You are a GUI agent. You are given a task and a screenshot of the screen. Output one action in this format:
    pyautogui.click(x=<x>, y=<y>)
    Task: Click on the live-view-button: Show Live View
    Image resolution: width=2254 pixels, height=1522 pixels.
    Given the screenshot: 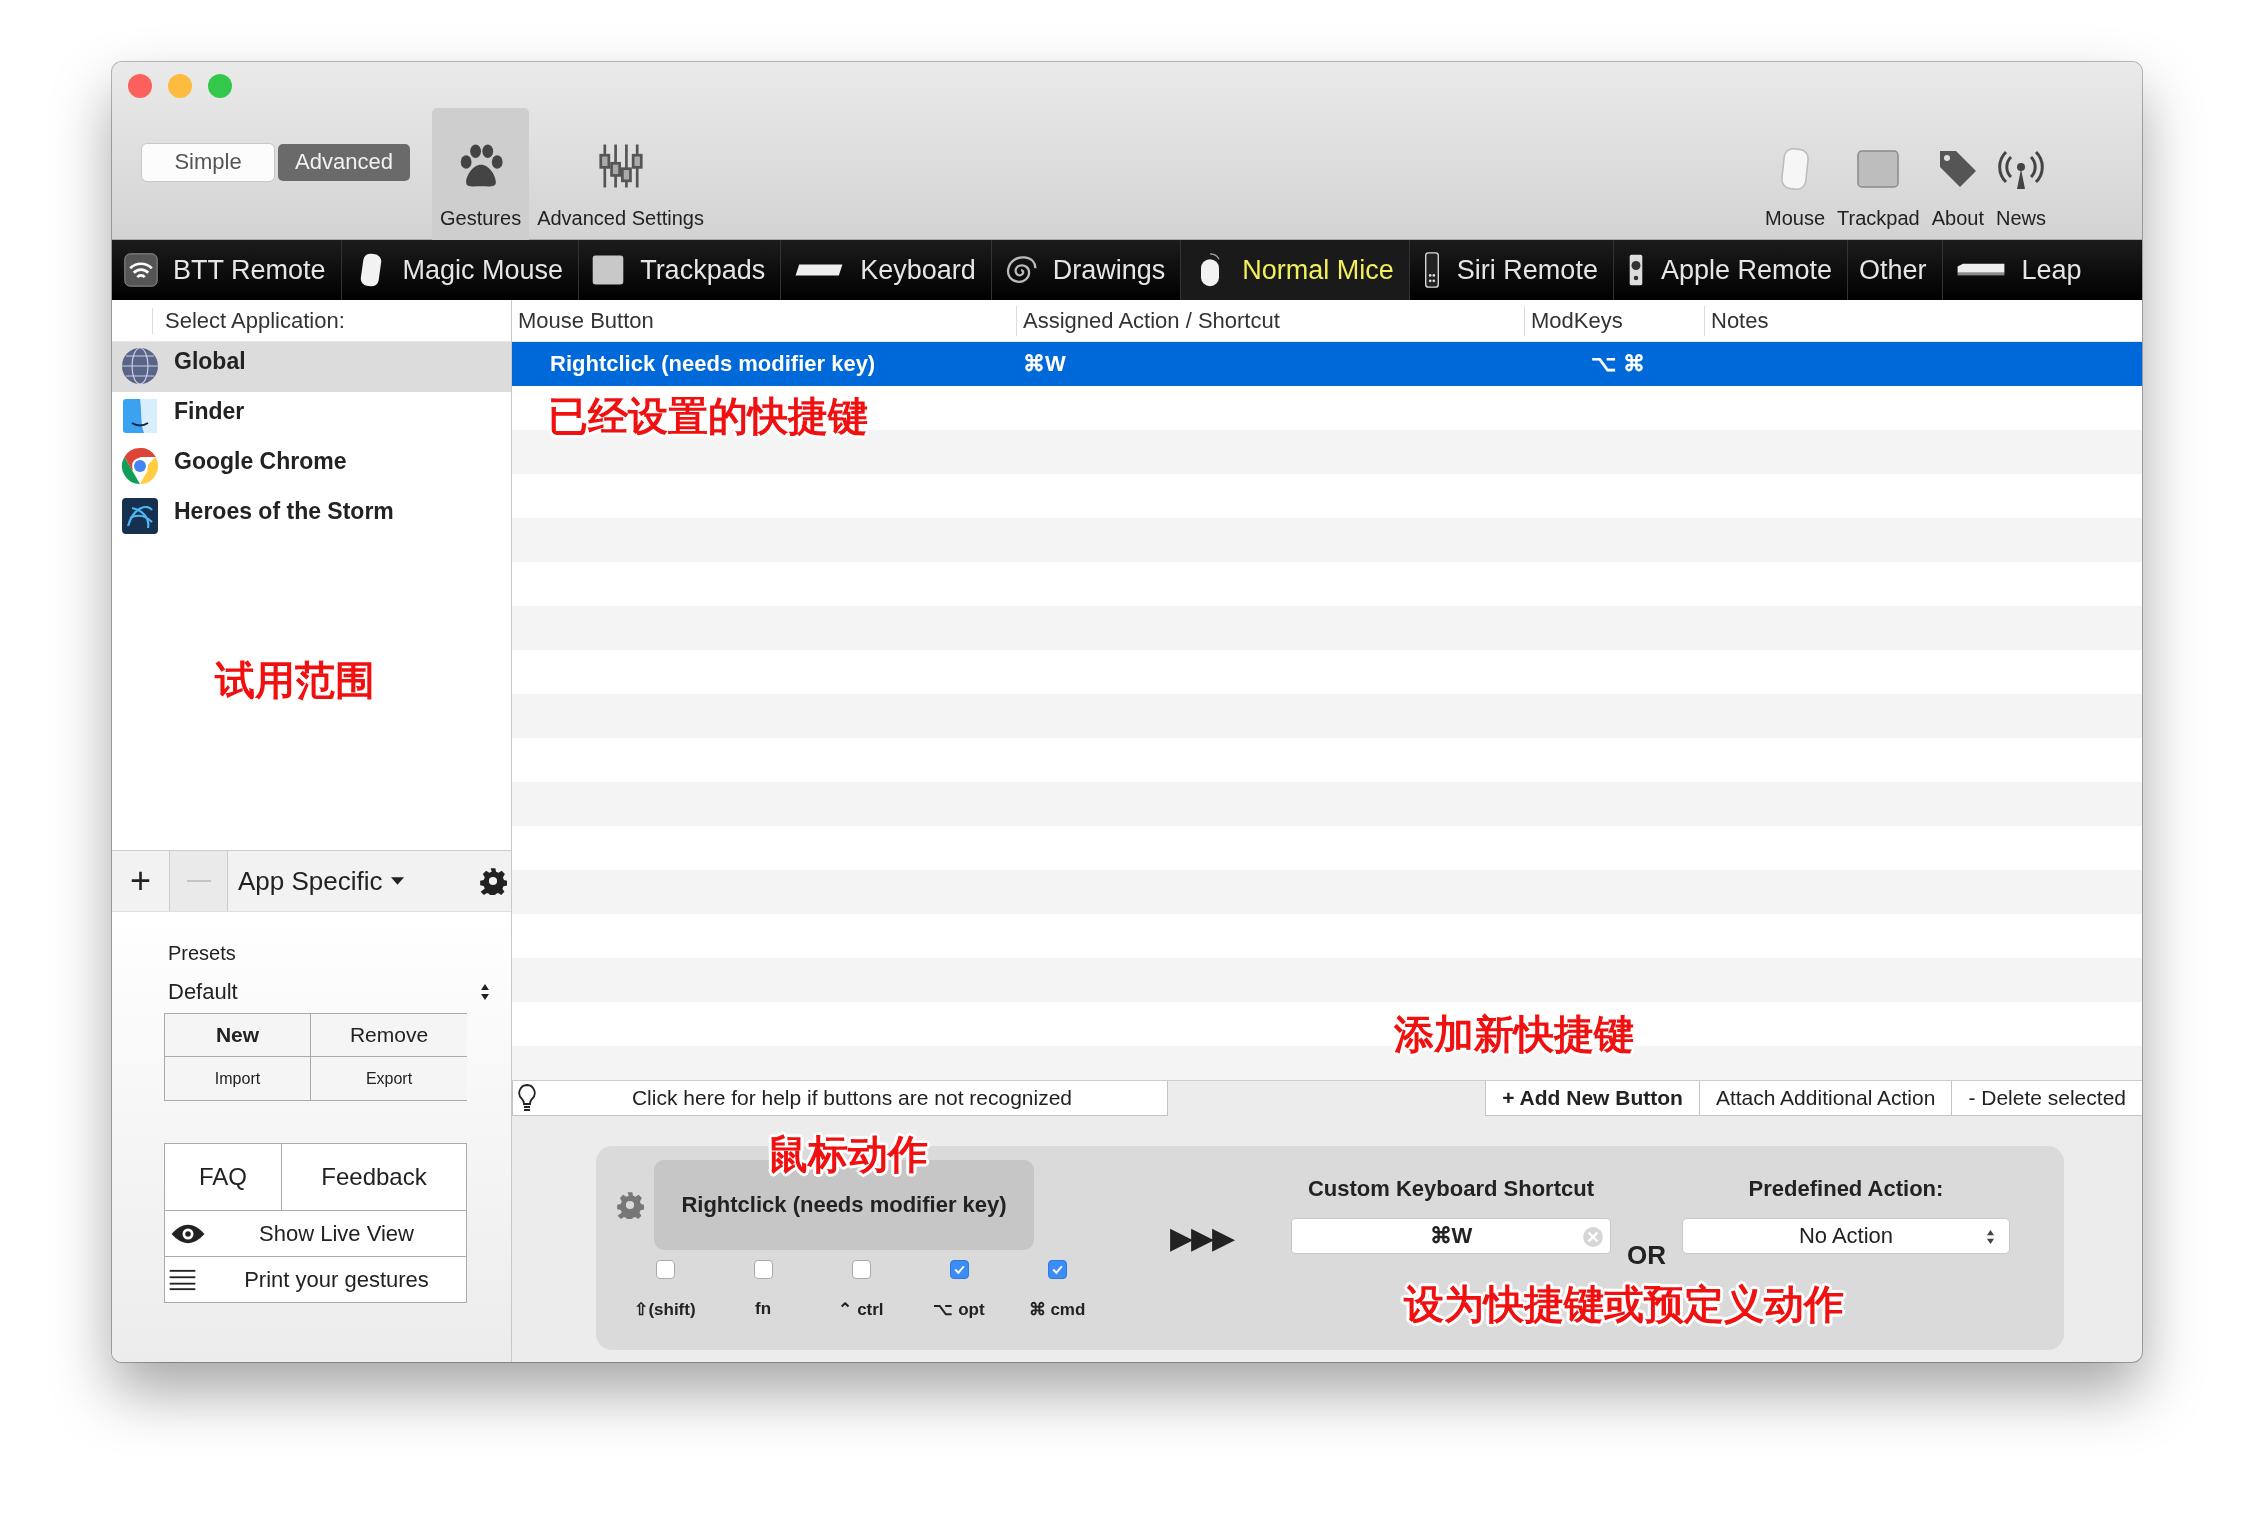 What is the action you would take?
    pyautogui.click(x=315, y=1233)
    